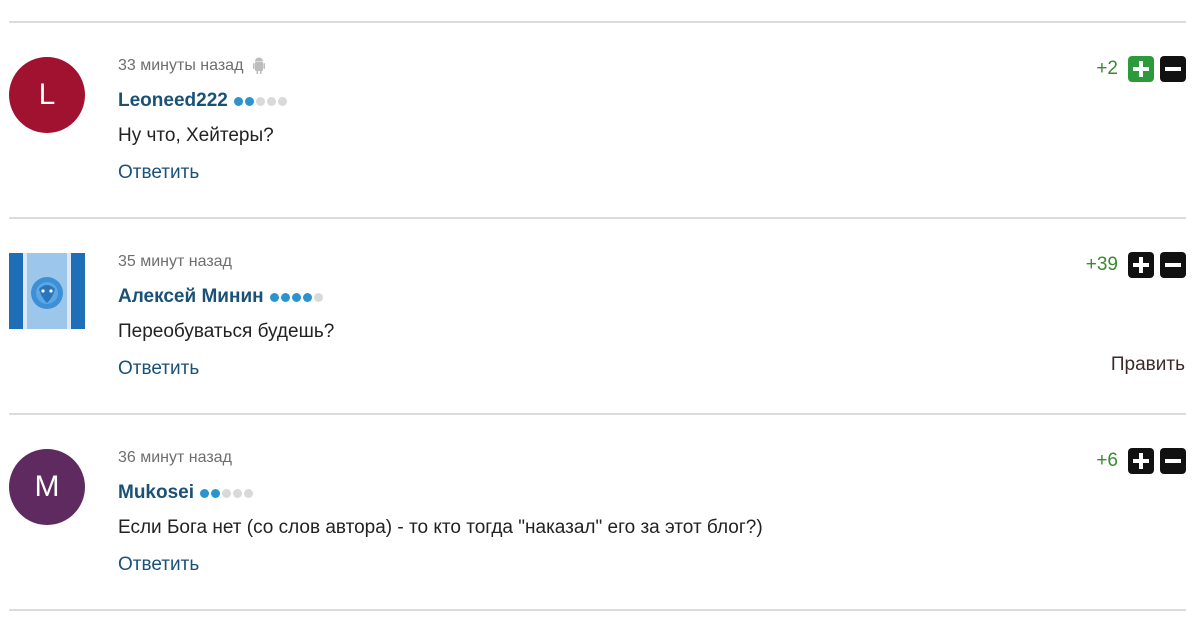 The height and width of the screenshot is (630, 1200). Describe the element at coordinates (156, 493) in the screenshot. I see `author-name: Mukosei` at that location.